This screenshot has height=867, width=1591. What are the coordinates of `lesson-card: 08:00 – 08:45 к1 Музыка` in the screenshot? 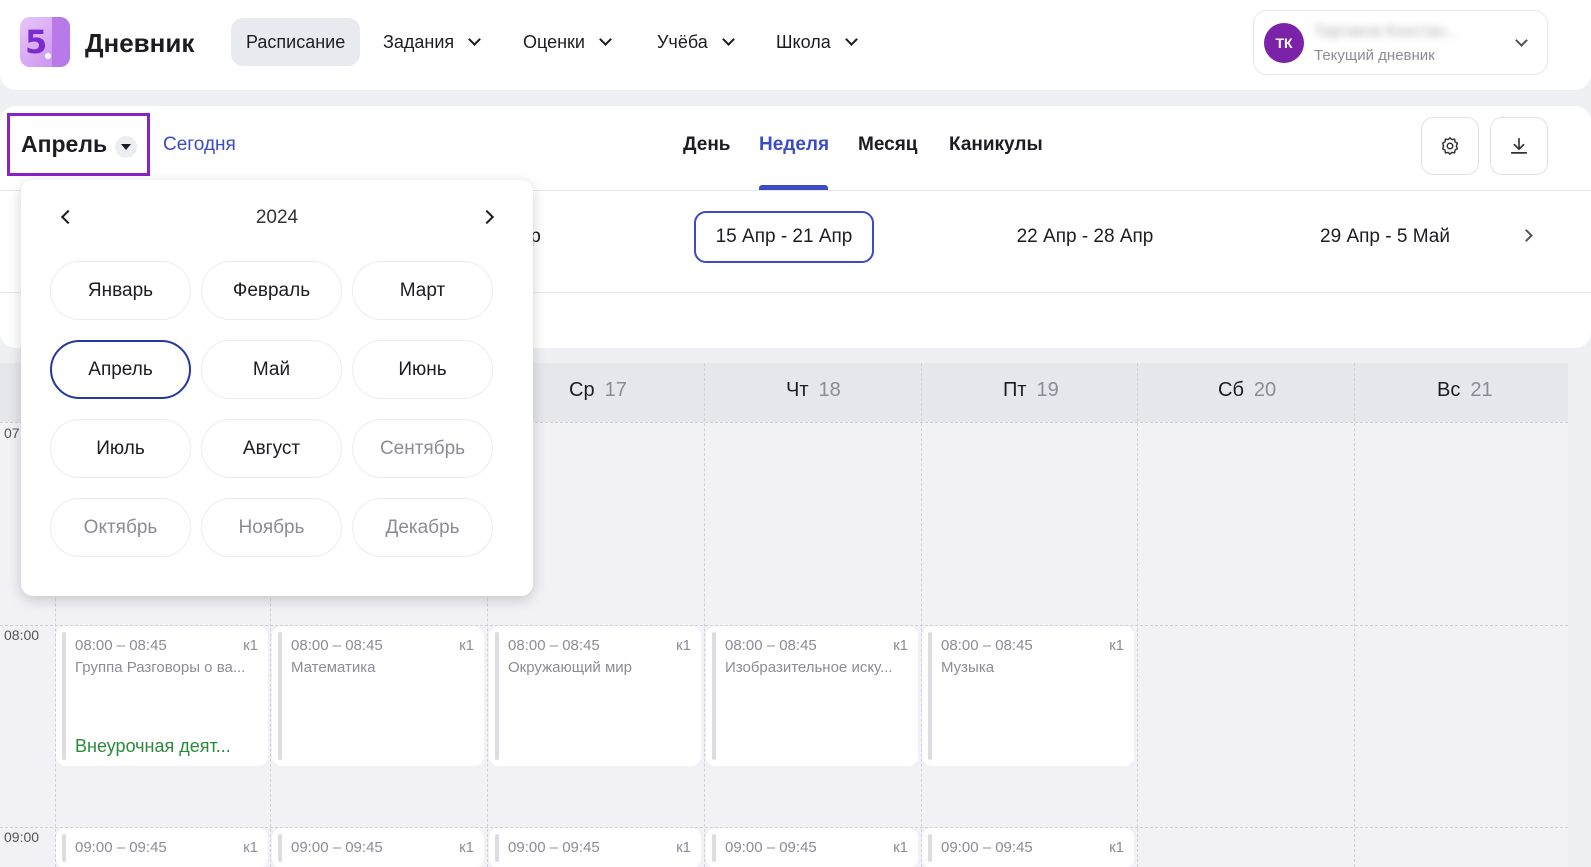 It's located at (1028, 696).